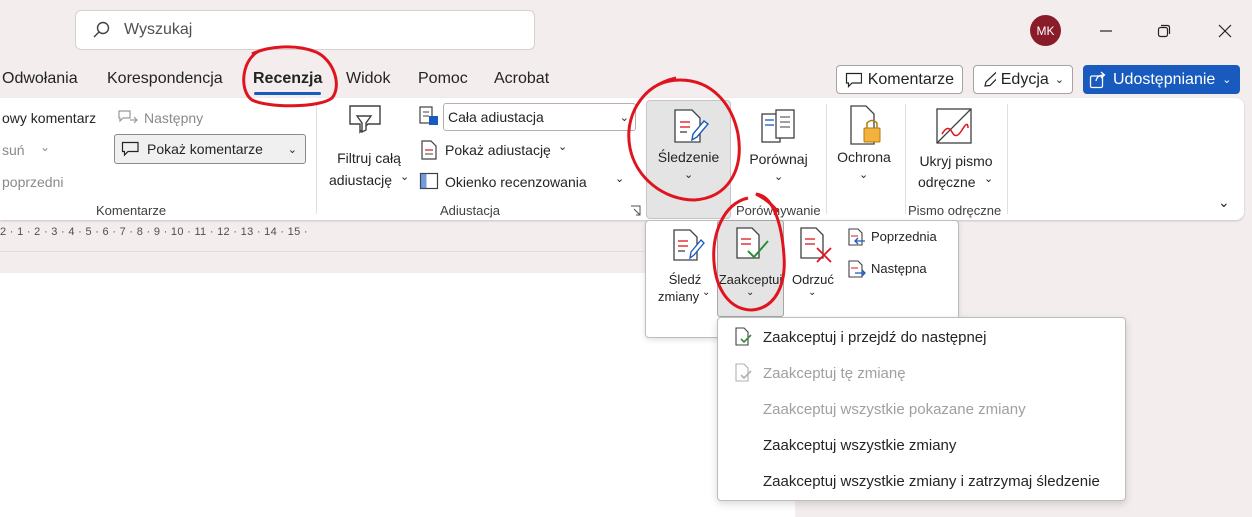 This screenshot has height=517, width=1252. I want to click on show-comments-button: Pokaż komentarze ⌄, so click(210, 149).